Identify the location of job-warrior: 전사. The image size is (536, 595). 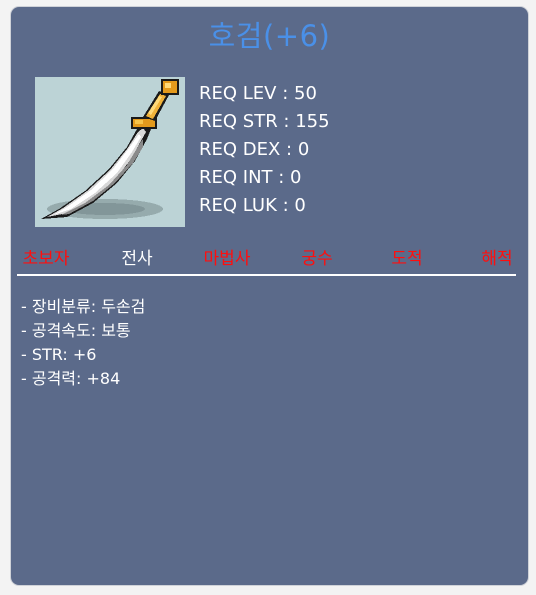
(137, 259).